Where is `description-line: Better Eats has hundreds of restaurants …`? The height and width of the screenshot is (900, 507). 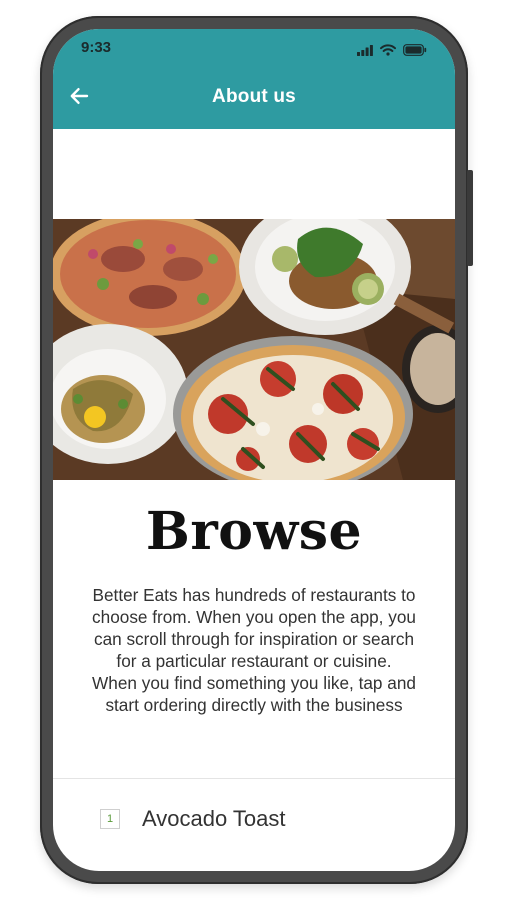
description-line: Better Eats has hundreds of restaurants … is located at coordinates (254, 595).